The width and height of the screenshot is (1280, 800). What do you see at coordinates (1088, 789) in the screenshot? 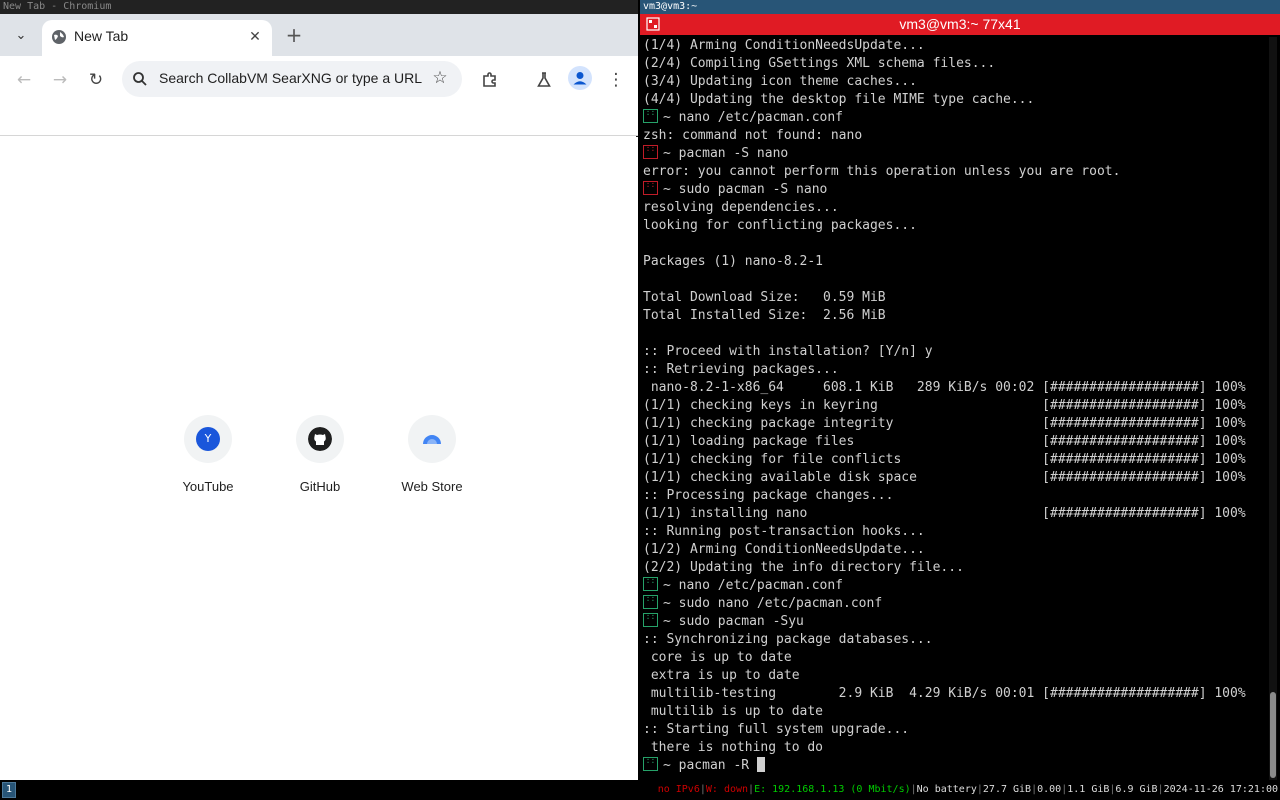
I see `status-item: 1.1 GiB` at bounding box center [1088, 789].